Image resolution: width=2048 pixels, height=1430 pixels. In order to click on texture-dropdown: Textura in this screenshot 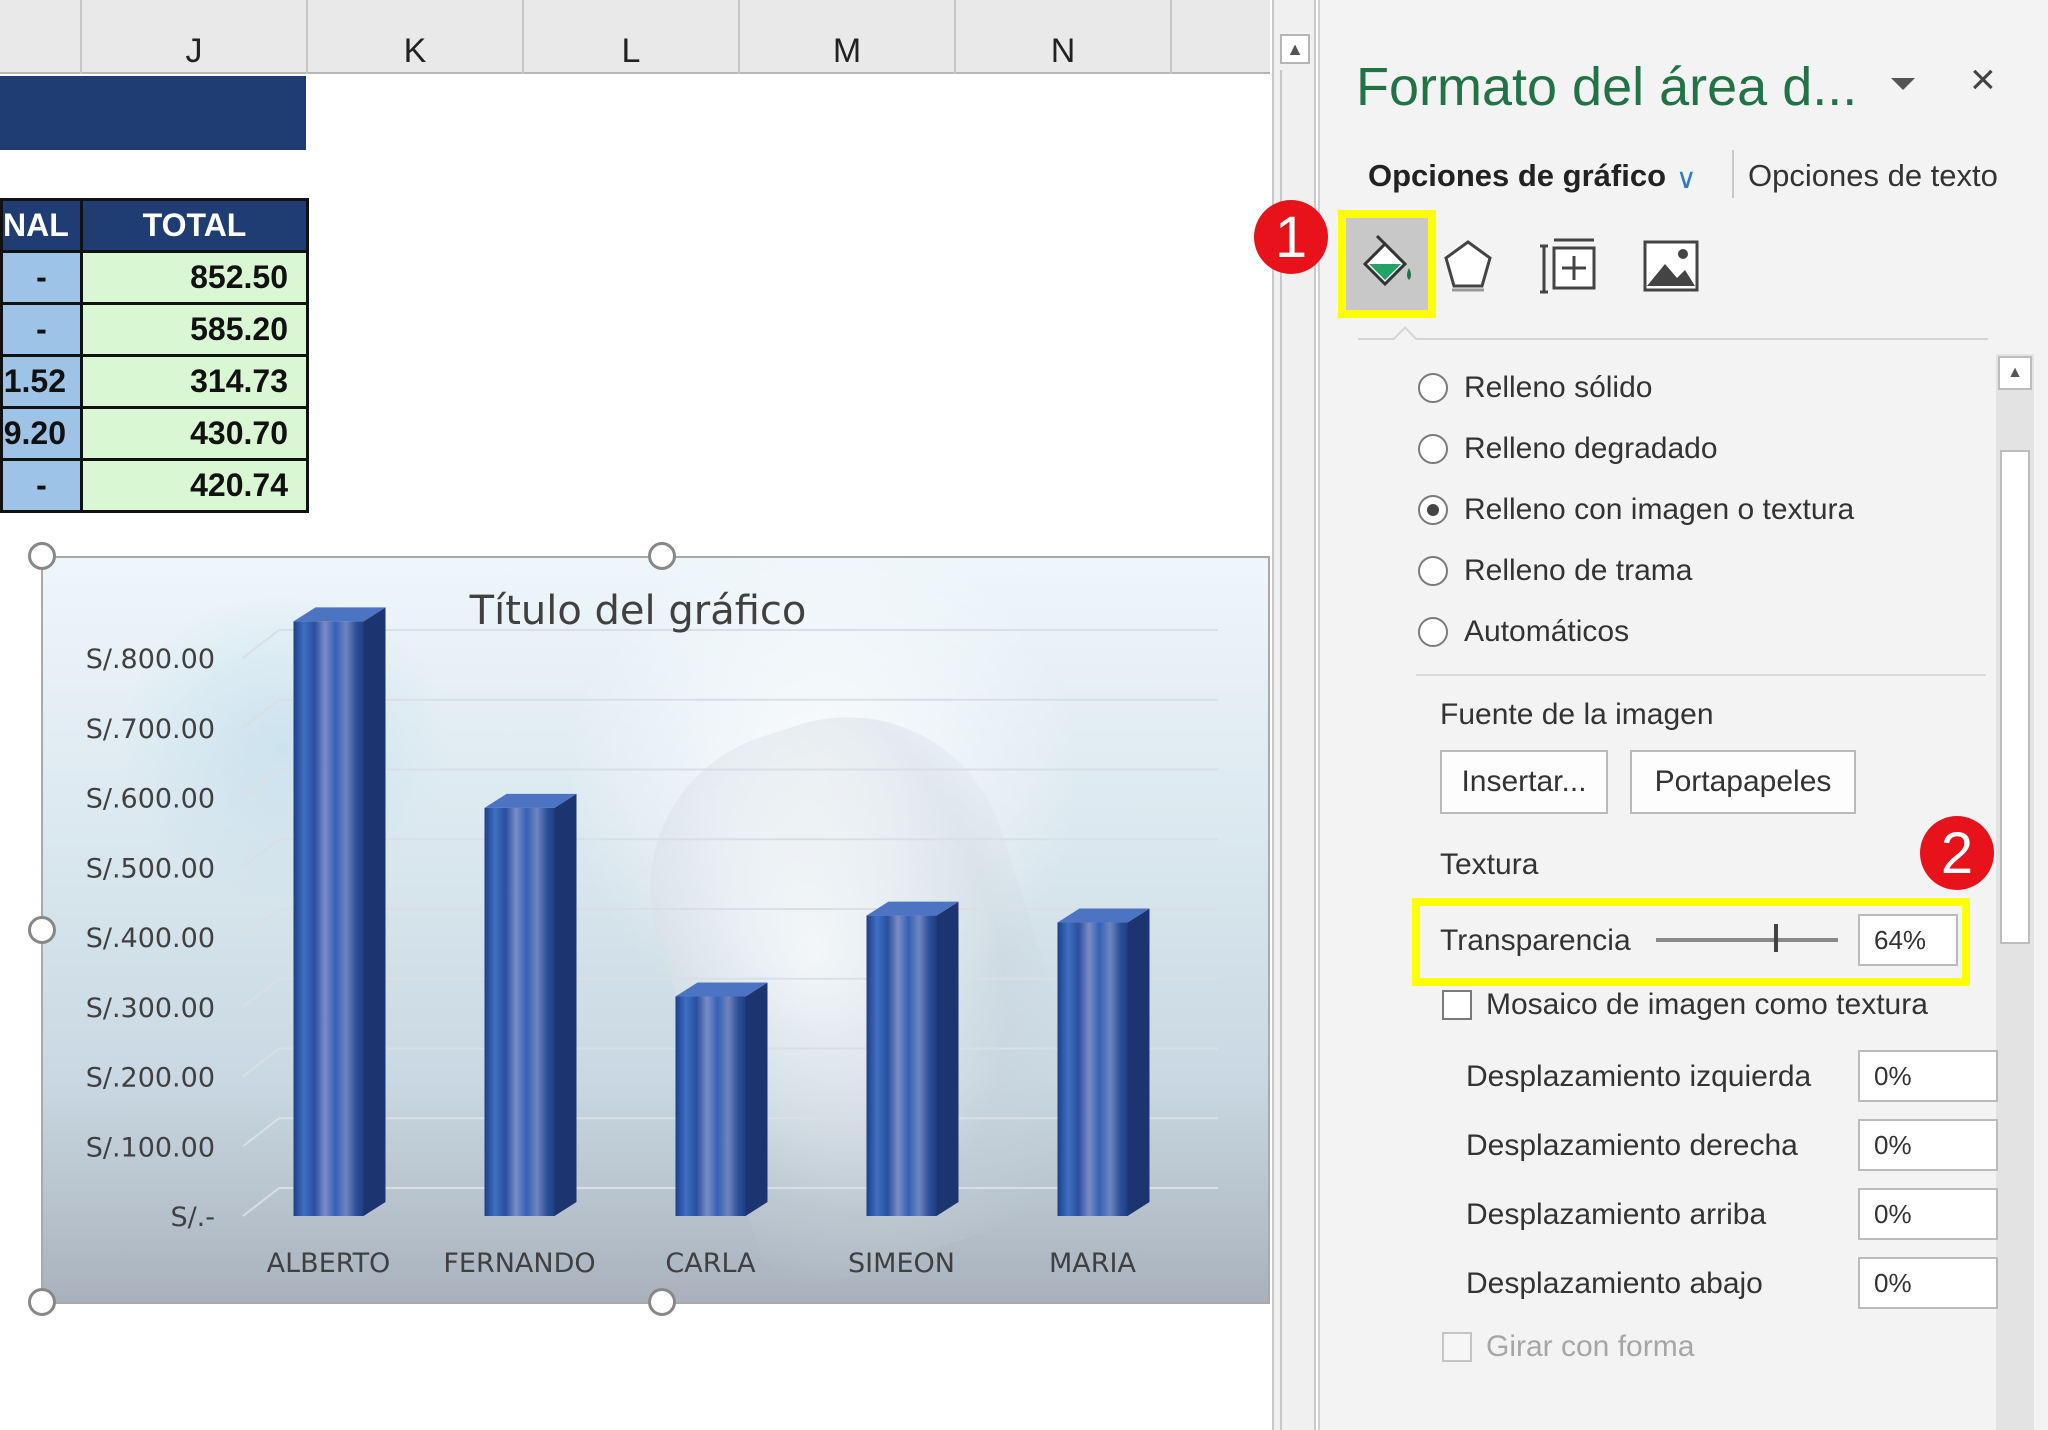, I will do `click(1489, 865)`.